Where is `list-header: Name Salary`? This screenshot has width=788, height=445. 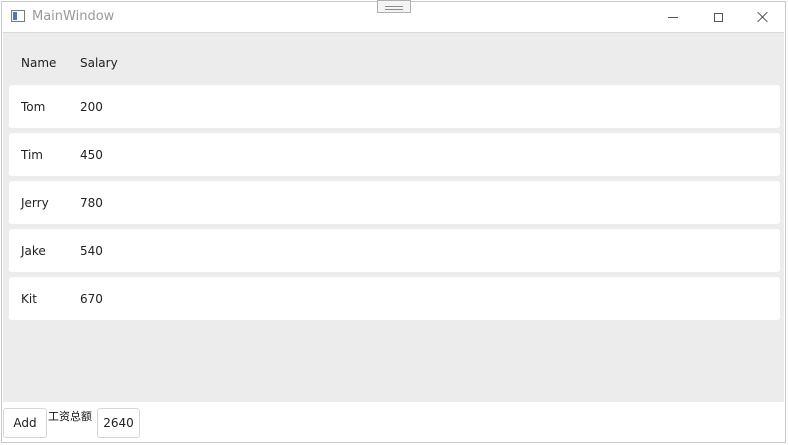 list-header: Name Salary is located at coordinates (393, 59).